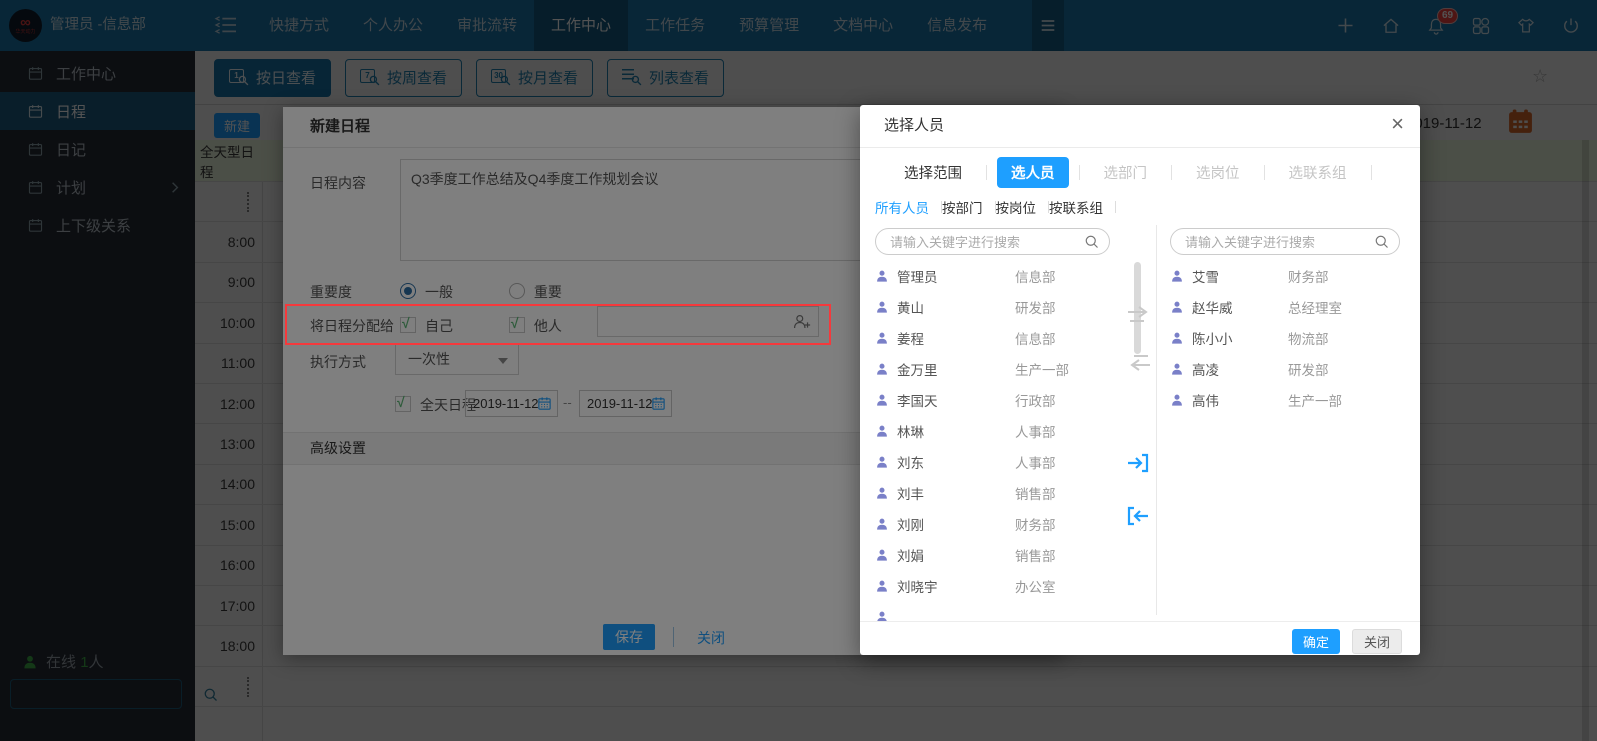  Describe the element at coordinates (1035, 401) in the screenshot. I see `person-department: 行政部` at that location.